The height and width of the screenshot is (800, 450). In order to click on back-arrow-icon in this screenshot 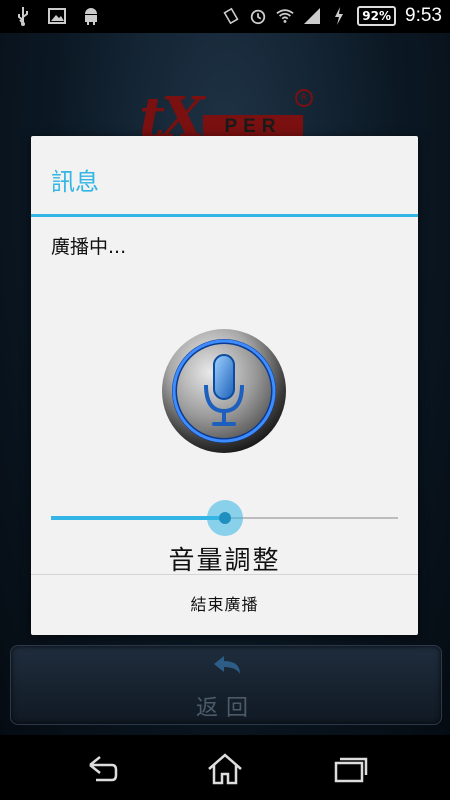, I will do `click(227, 665)`.